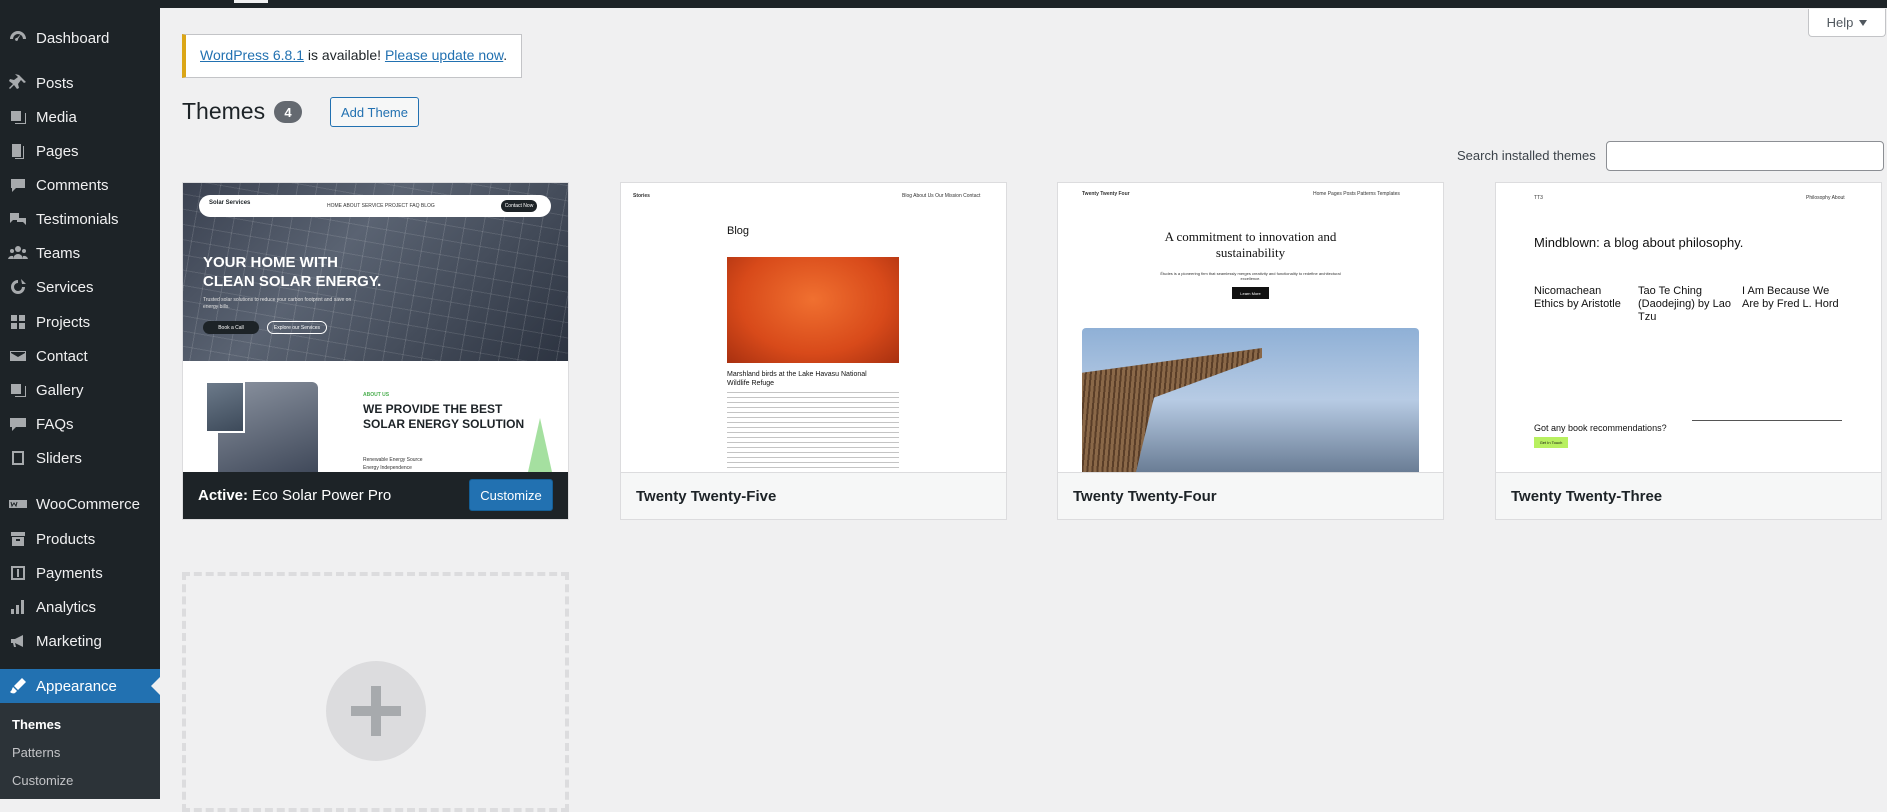 Image resolution: width=1887 pixels, height=812 pixels. I want to click on submenu-patterns: Patterns, so click(36, 752).